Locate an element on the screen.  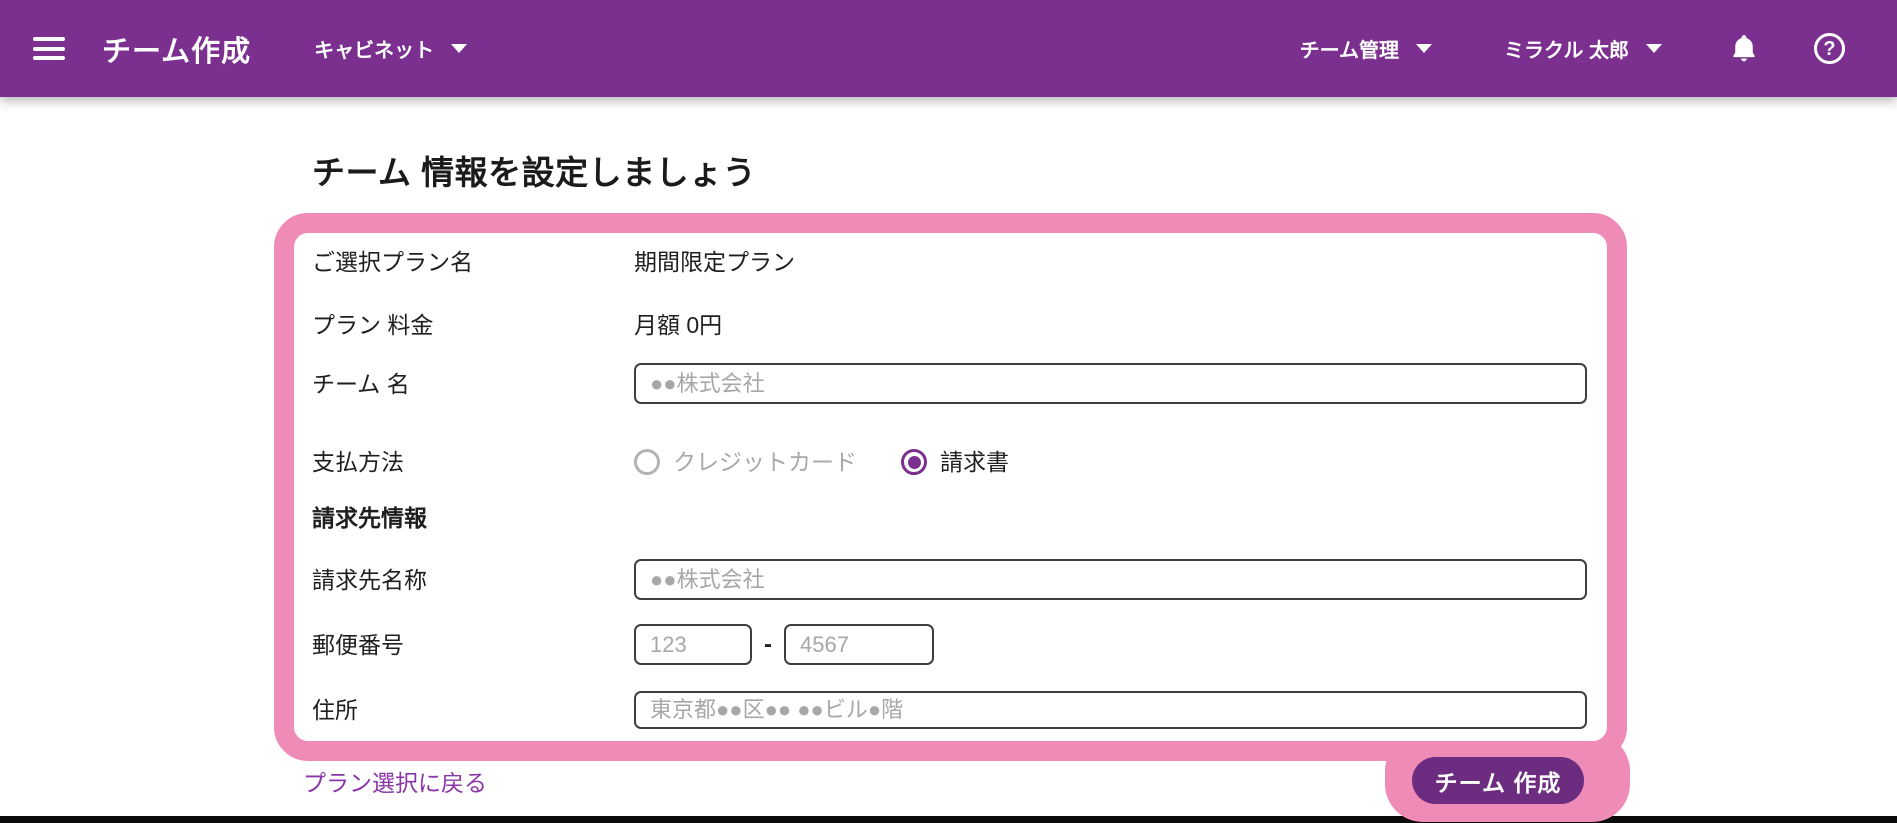
plan-fee-value: 月額 0円 is located at coordinates (678, 325).